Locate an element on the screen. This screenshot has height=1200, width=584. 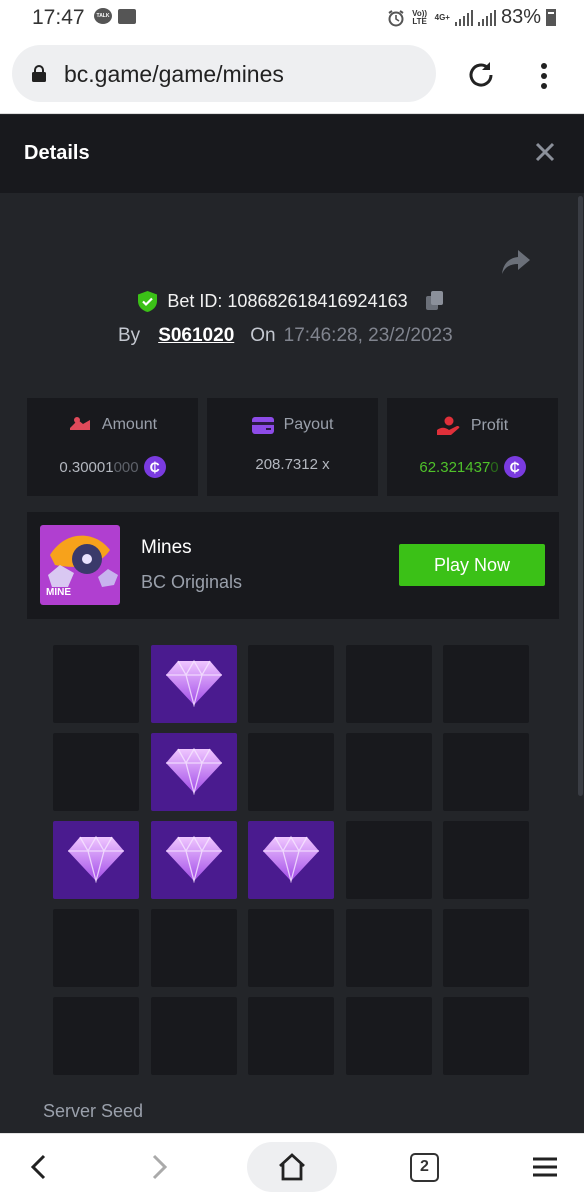
wallet-icon is located at coordinates (262, 425).